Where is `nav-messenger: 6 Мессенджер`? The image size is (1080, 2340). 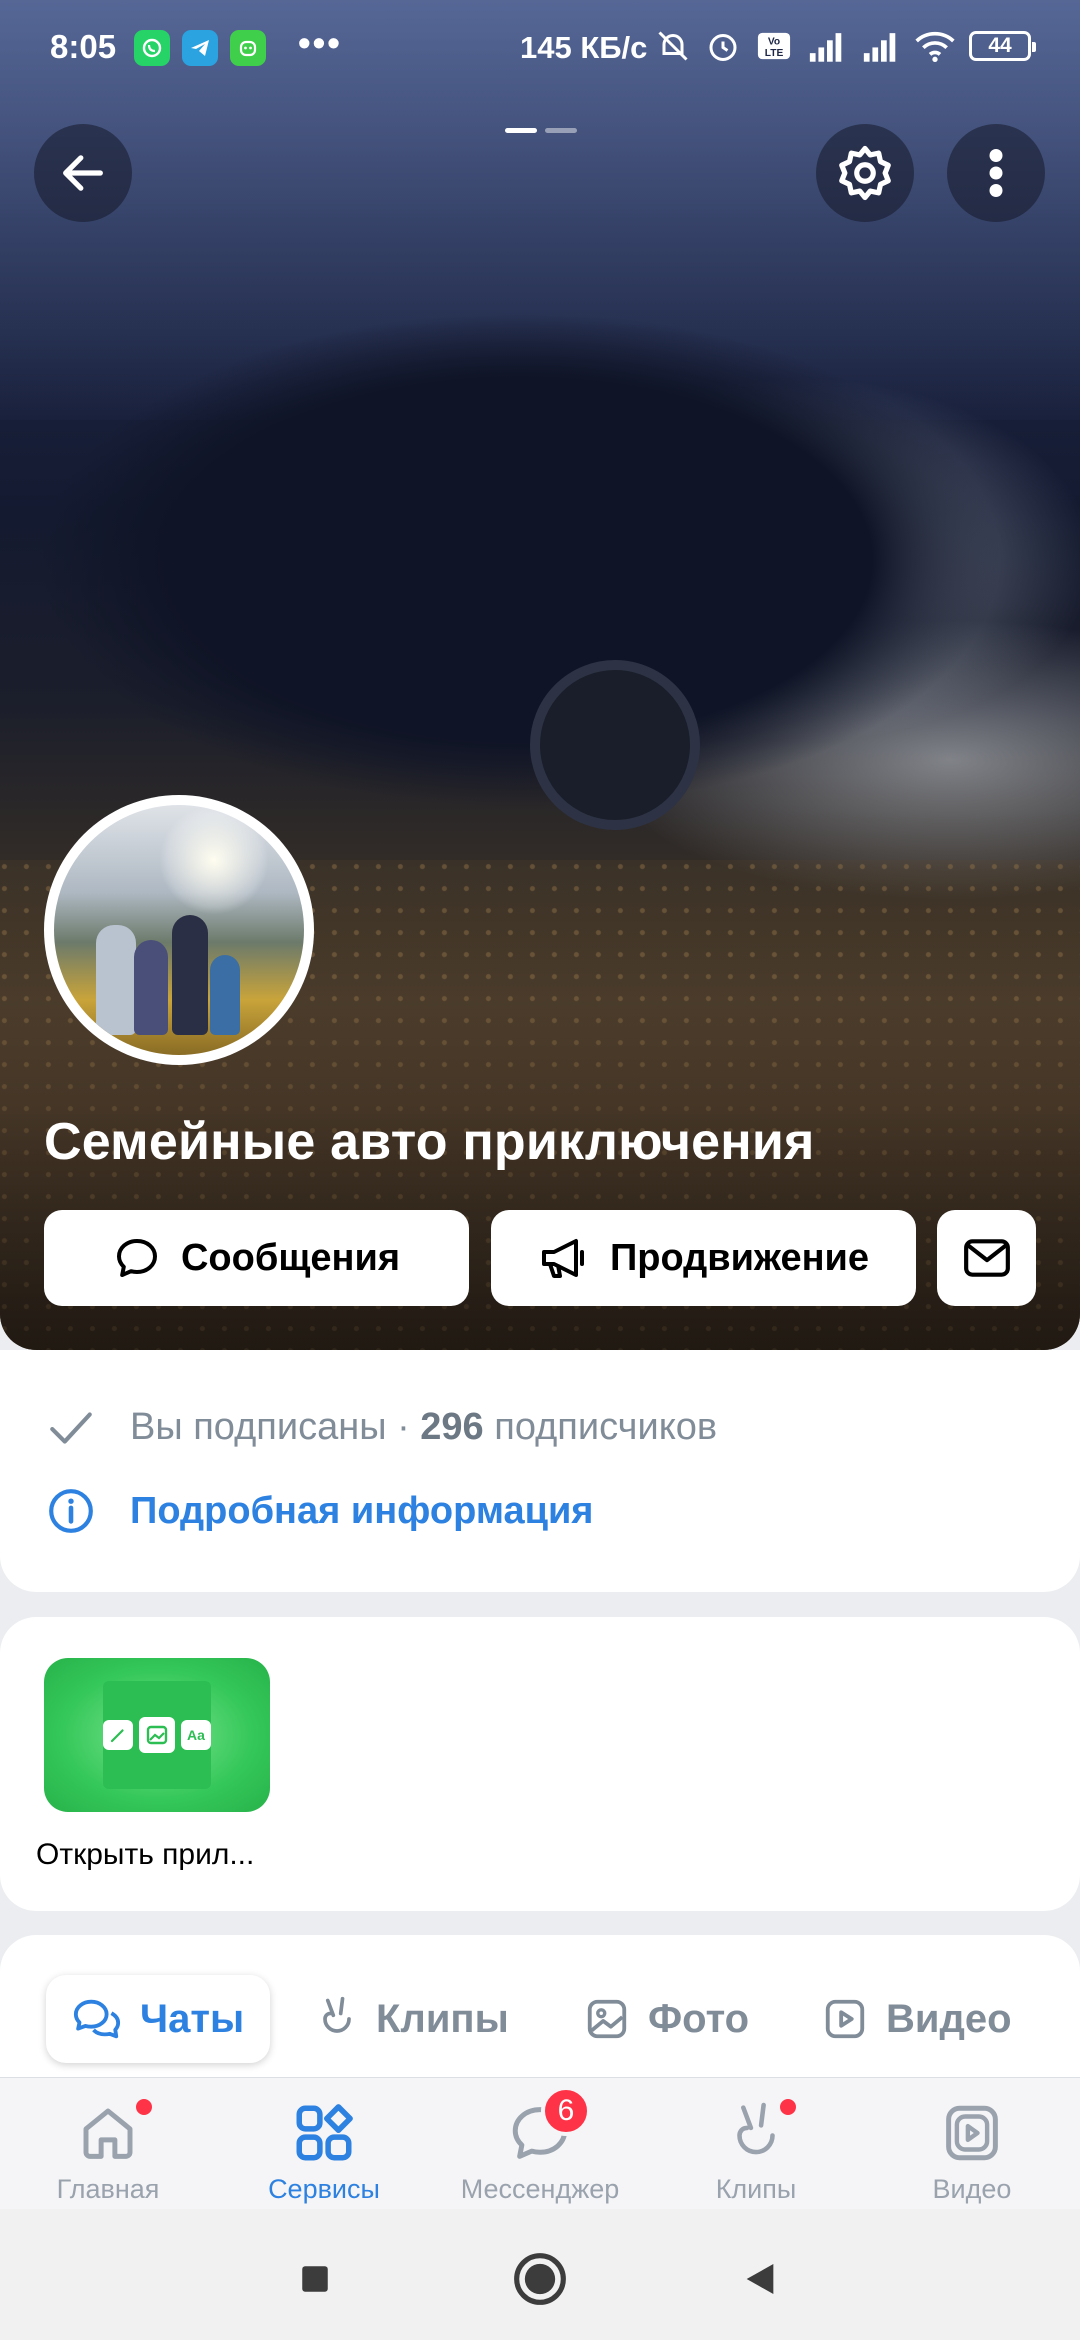
nav-messenger: 6 Мессенджер is located at coordinates (540, 2144).